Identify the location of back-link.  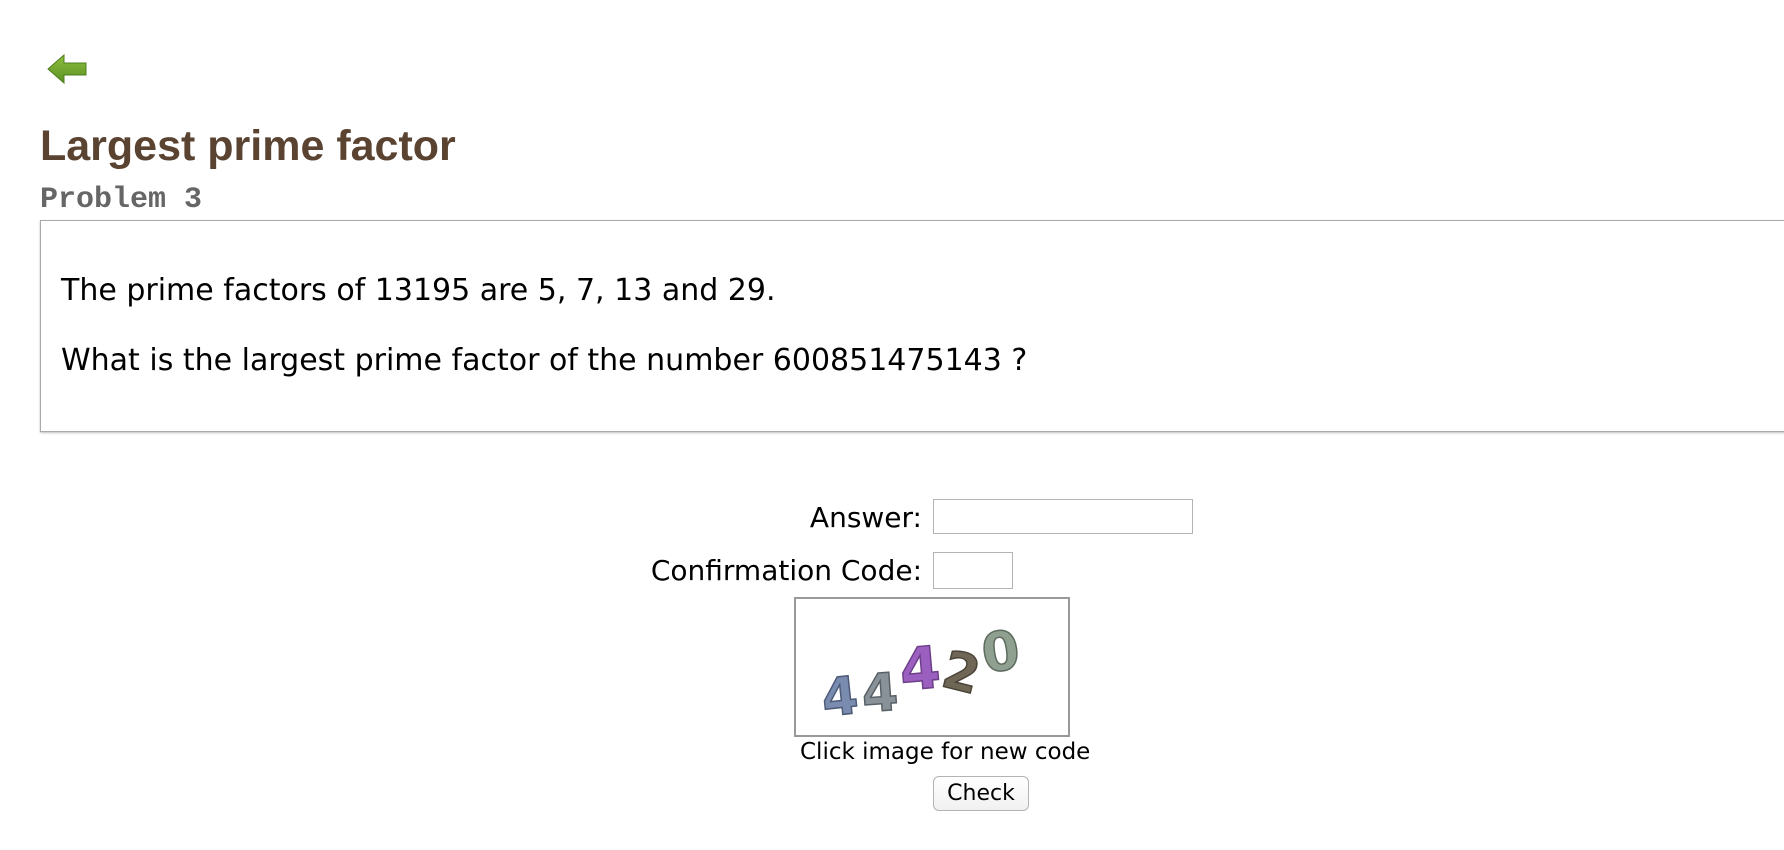
(68, 69).